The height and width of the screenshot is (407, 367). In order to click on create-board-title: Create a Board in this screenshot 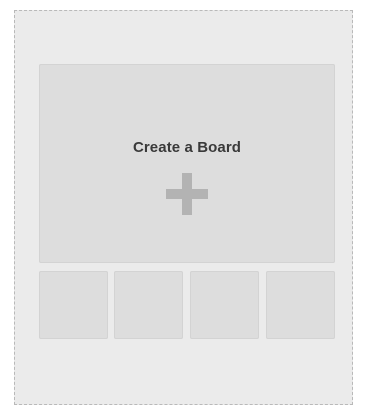, I will do `click(187, 147)`.